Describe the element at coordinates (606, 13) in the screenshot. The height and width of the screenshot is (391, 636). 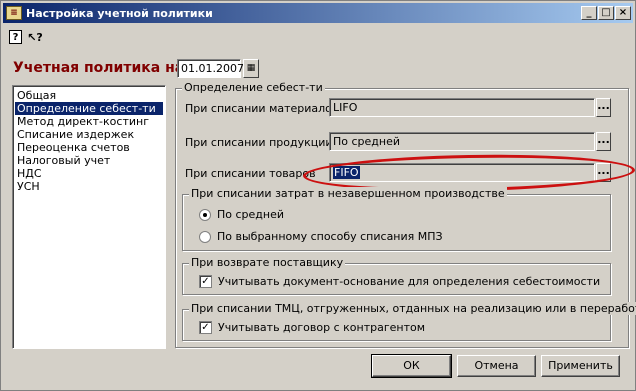
I see `maximize-button: □` at that location.